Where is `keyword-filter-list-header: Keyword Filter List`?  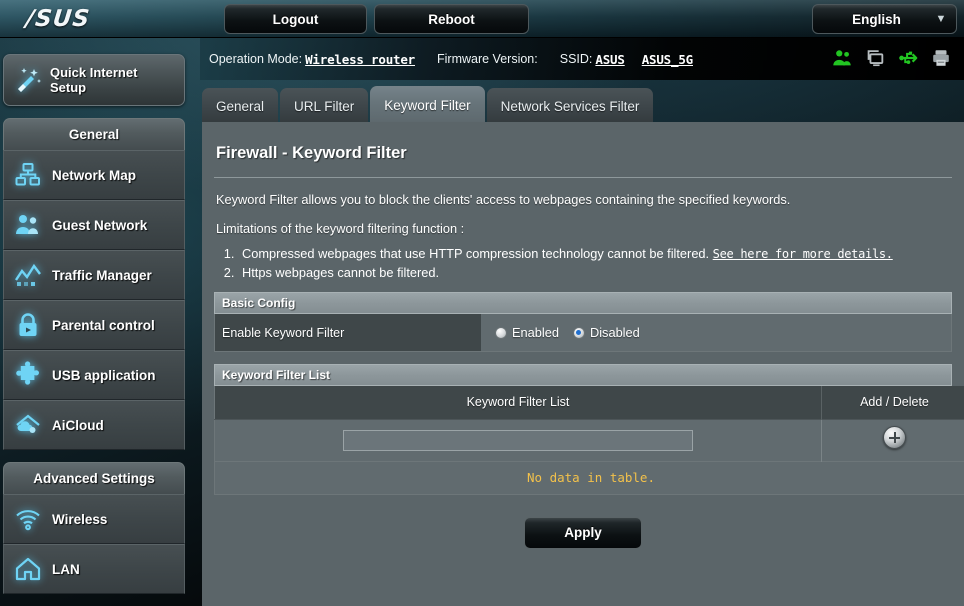
keyword-filter-list-header: Keyword Filter List is located at coordinates (583, 375).